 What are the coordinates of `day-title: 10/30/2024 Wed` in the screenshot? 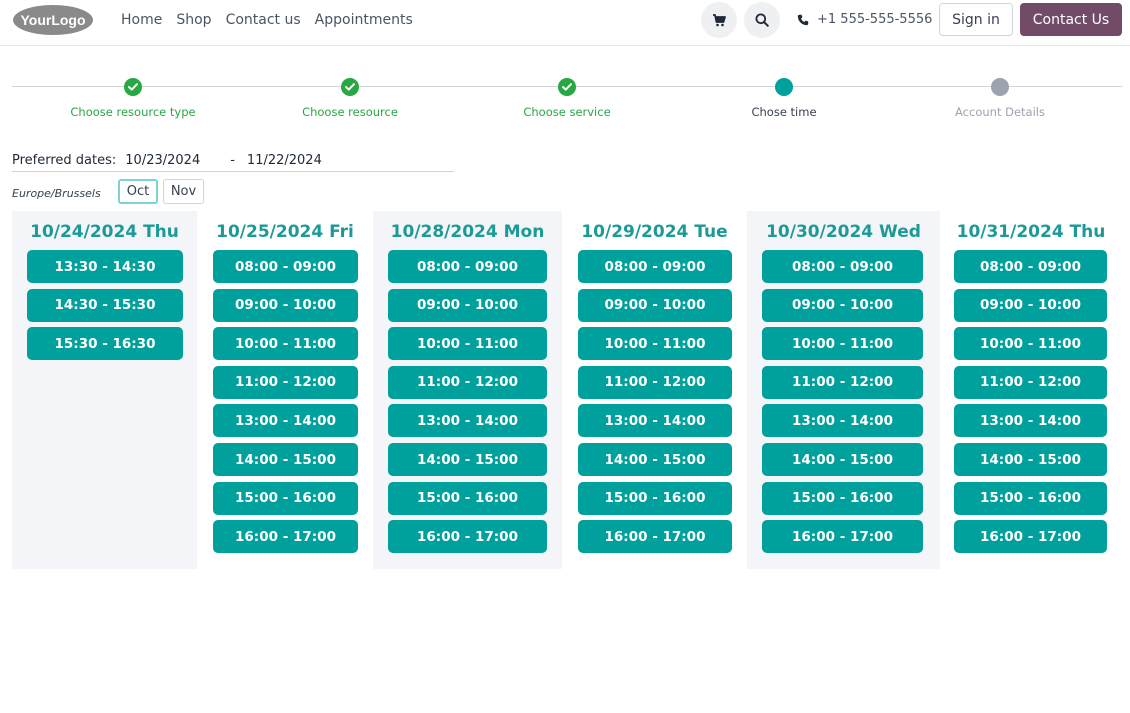 It's located at (843, 232).